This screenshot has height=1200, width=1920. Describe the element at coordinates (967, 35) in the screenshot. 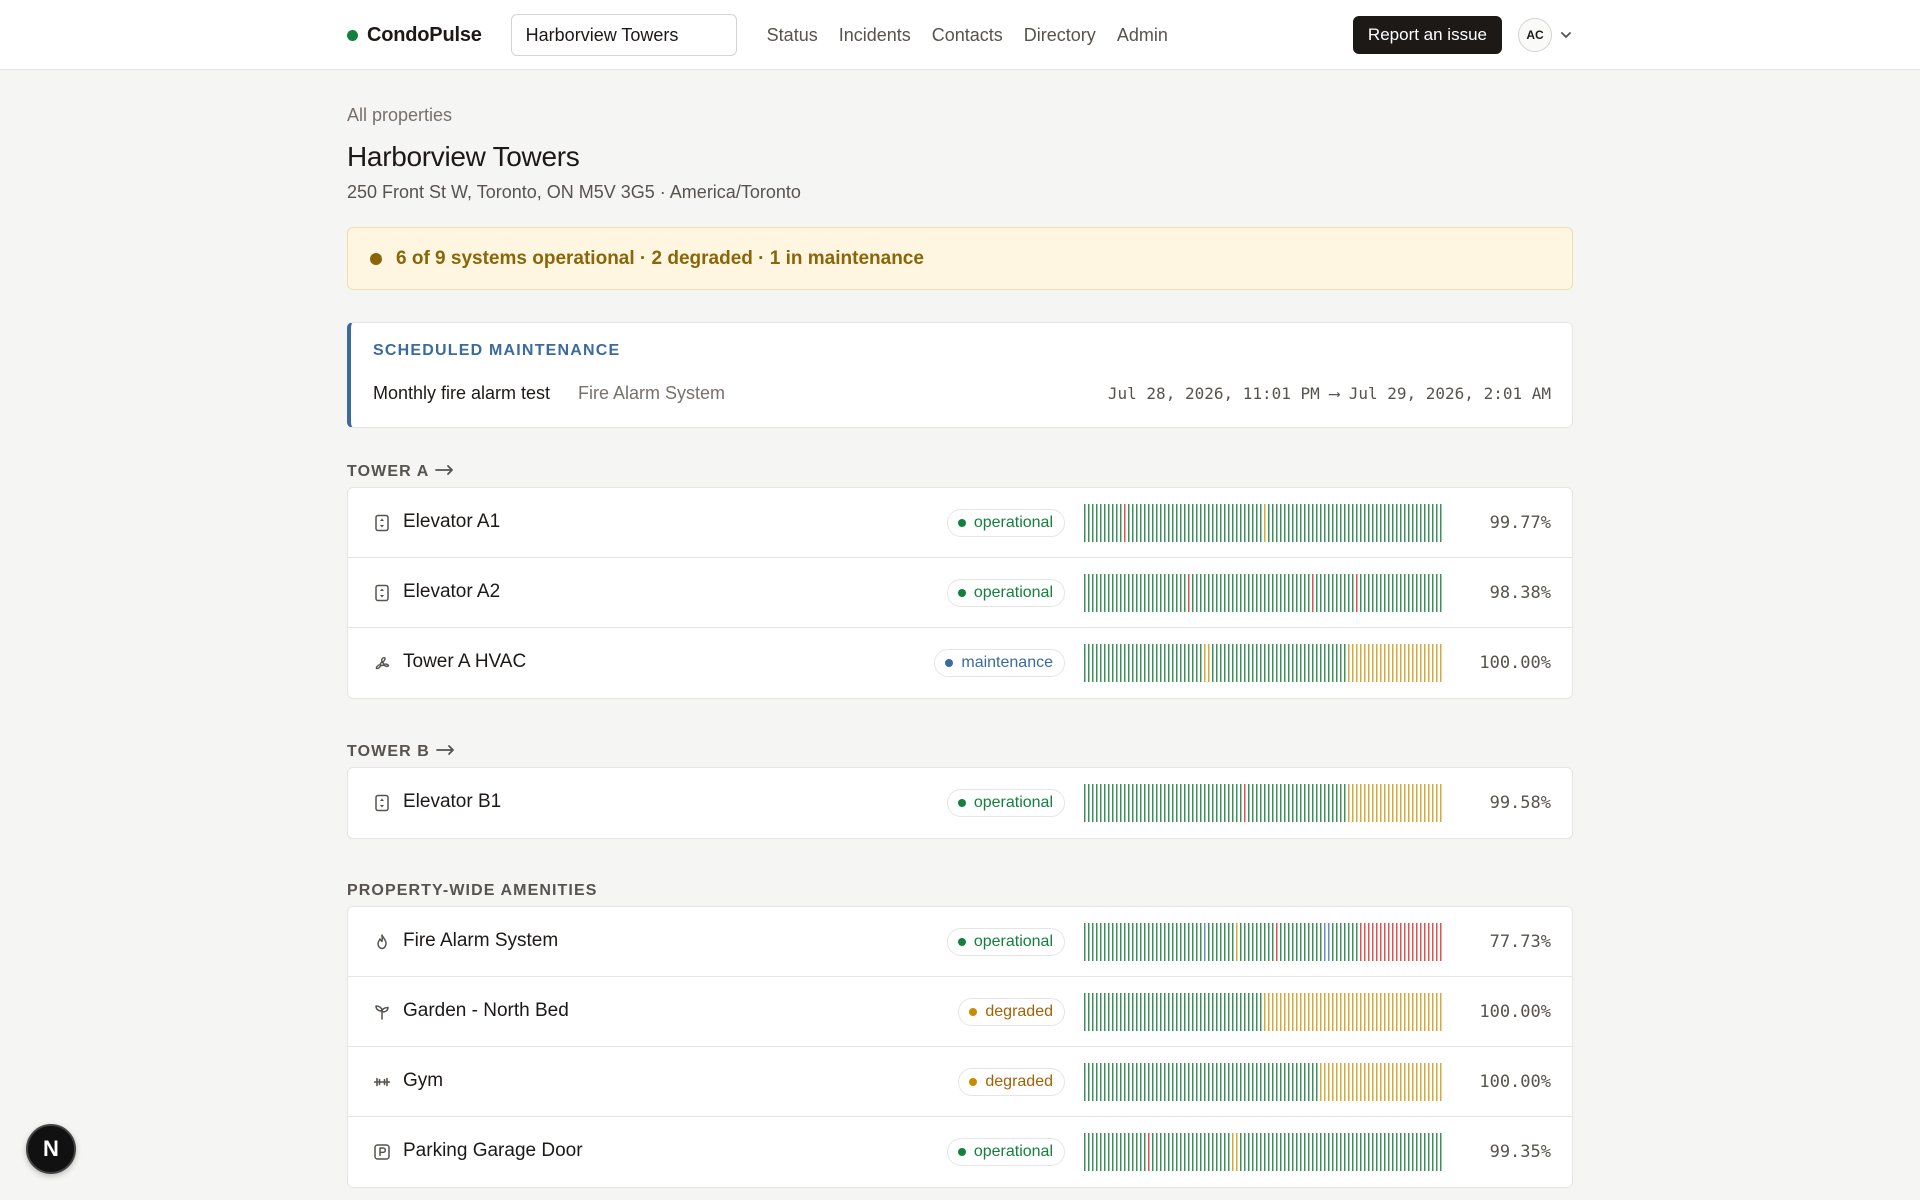

I see `nav-link-contacts: Contacts` at that location.